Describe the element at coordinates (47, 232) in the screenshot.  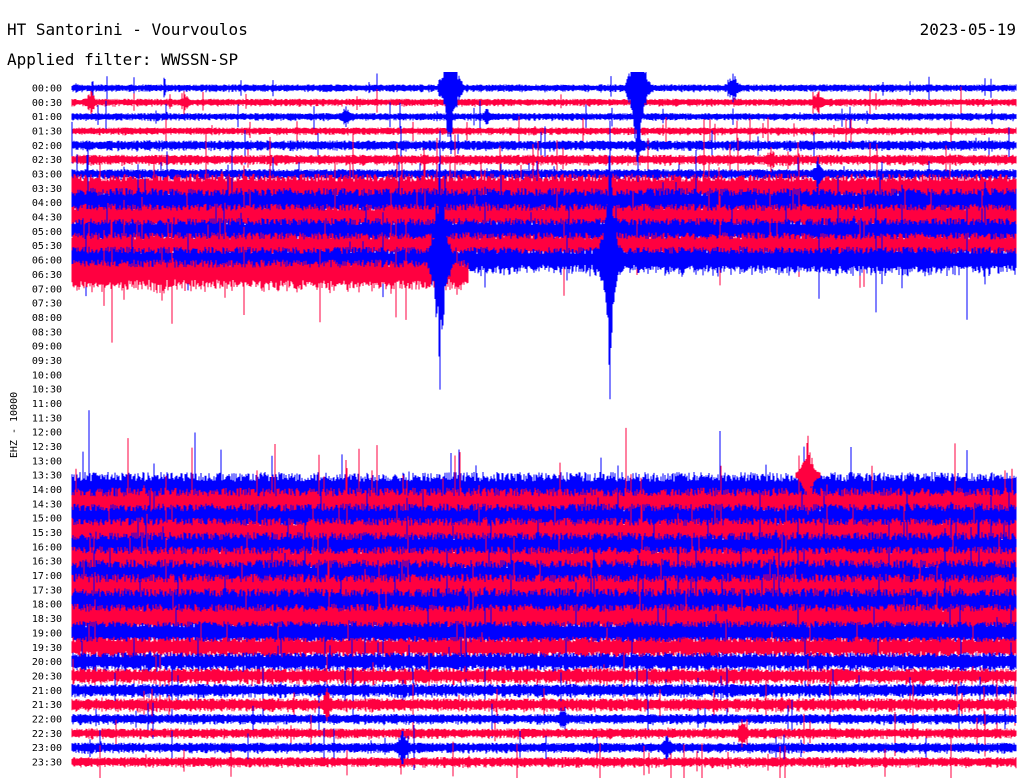
I see `time-tick-label: 05:00` at that location.